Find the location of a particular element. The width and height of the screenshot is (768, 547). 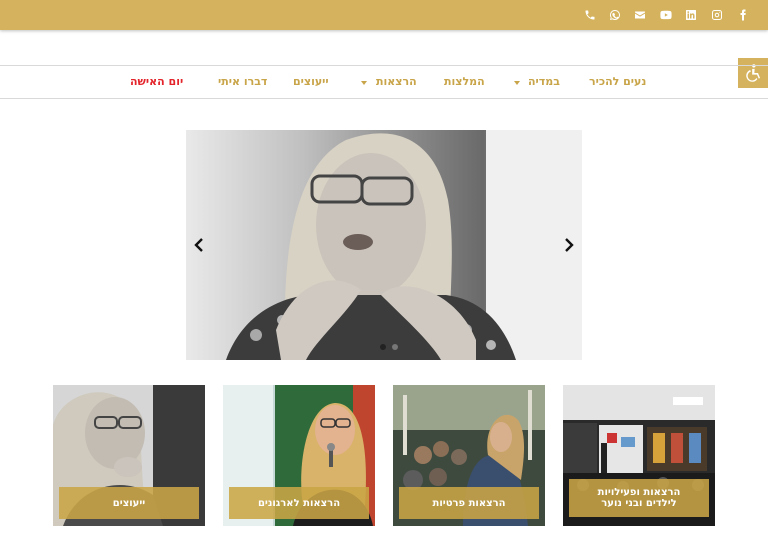

card-label: ייעוצים is located at coordinates (129, 503).